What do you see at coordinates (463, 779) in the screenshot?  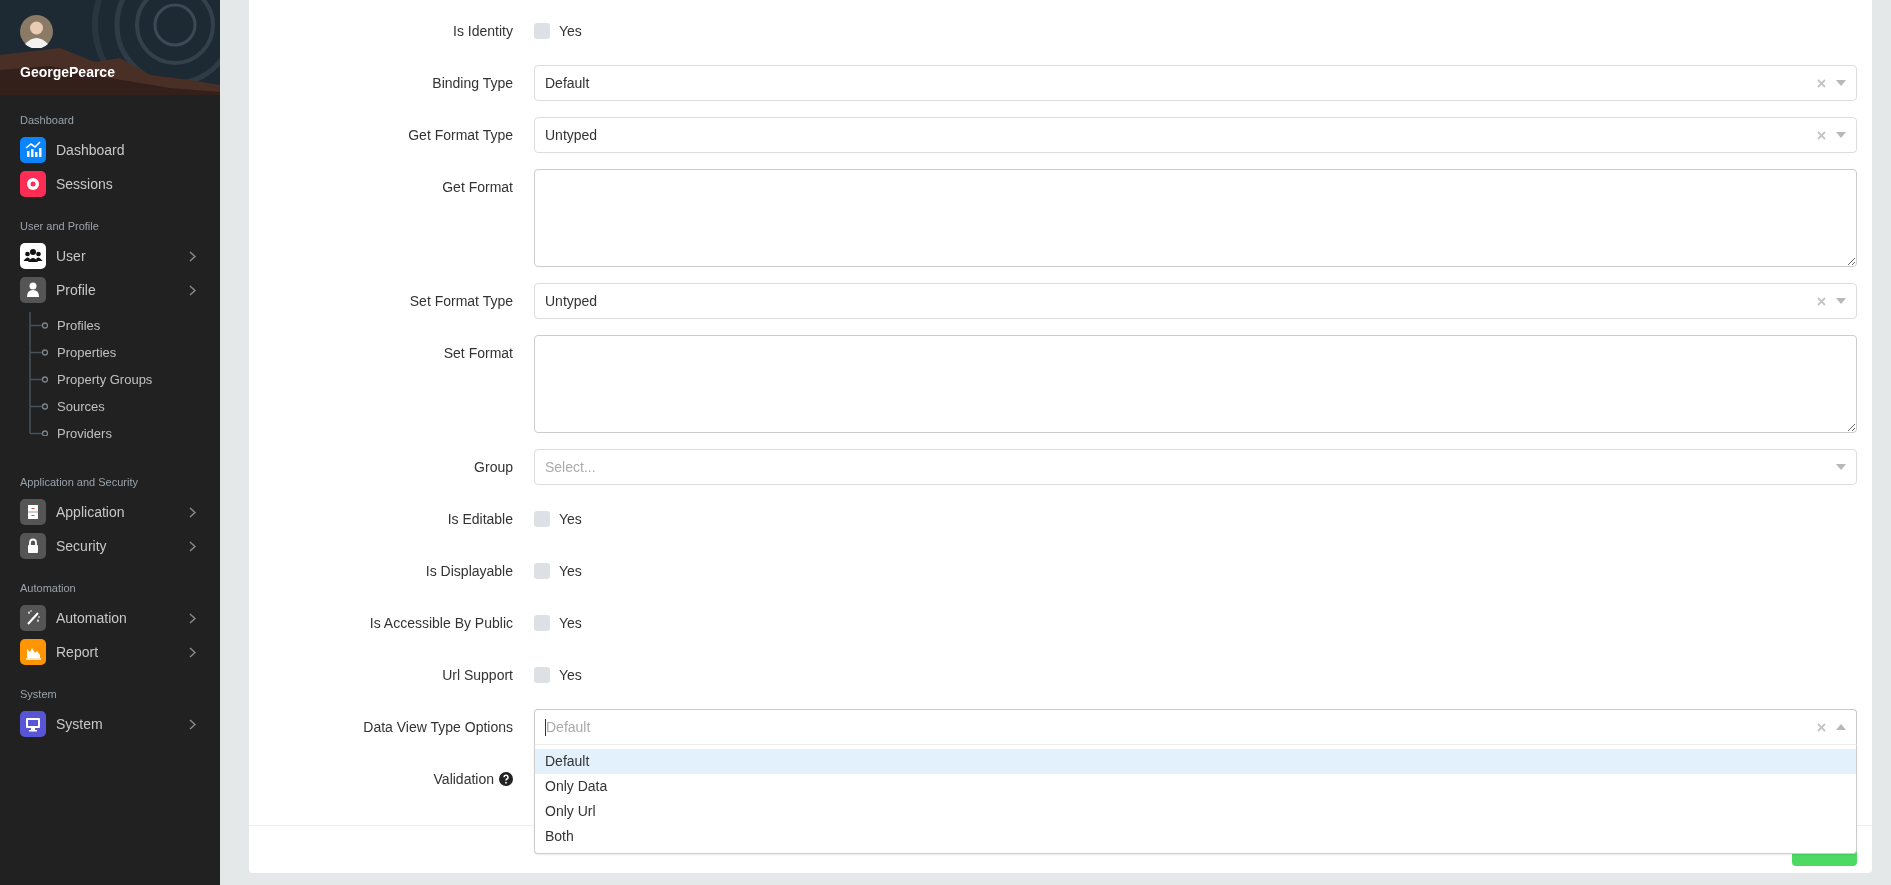 I see `field-label: Validation` at bounding box center [463, 779].